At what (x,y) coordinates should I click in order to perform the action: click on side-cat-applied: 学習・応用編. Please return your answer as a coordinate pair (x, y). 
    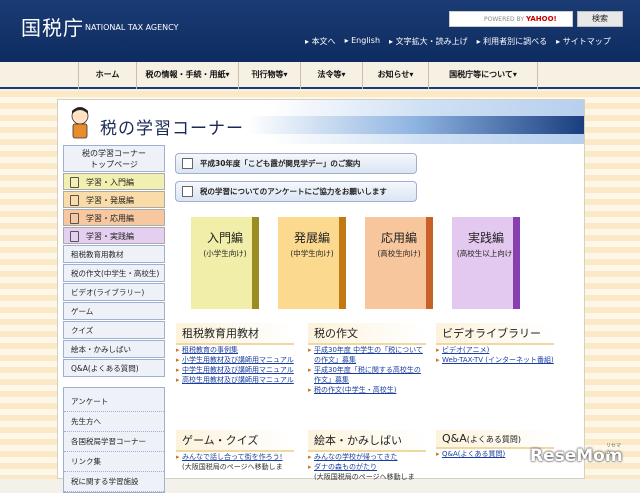
    Looking at the image, I should click on (114, 217).